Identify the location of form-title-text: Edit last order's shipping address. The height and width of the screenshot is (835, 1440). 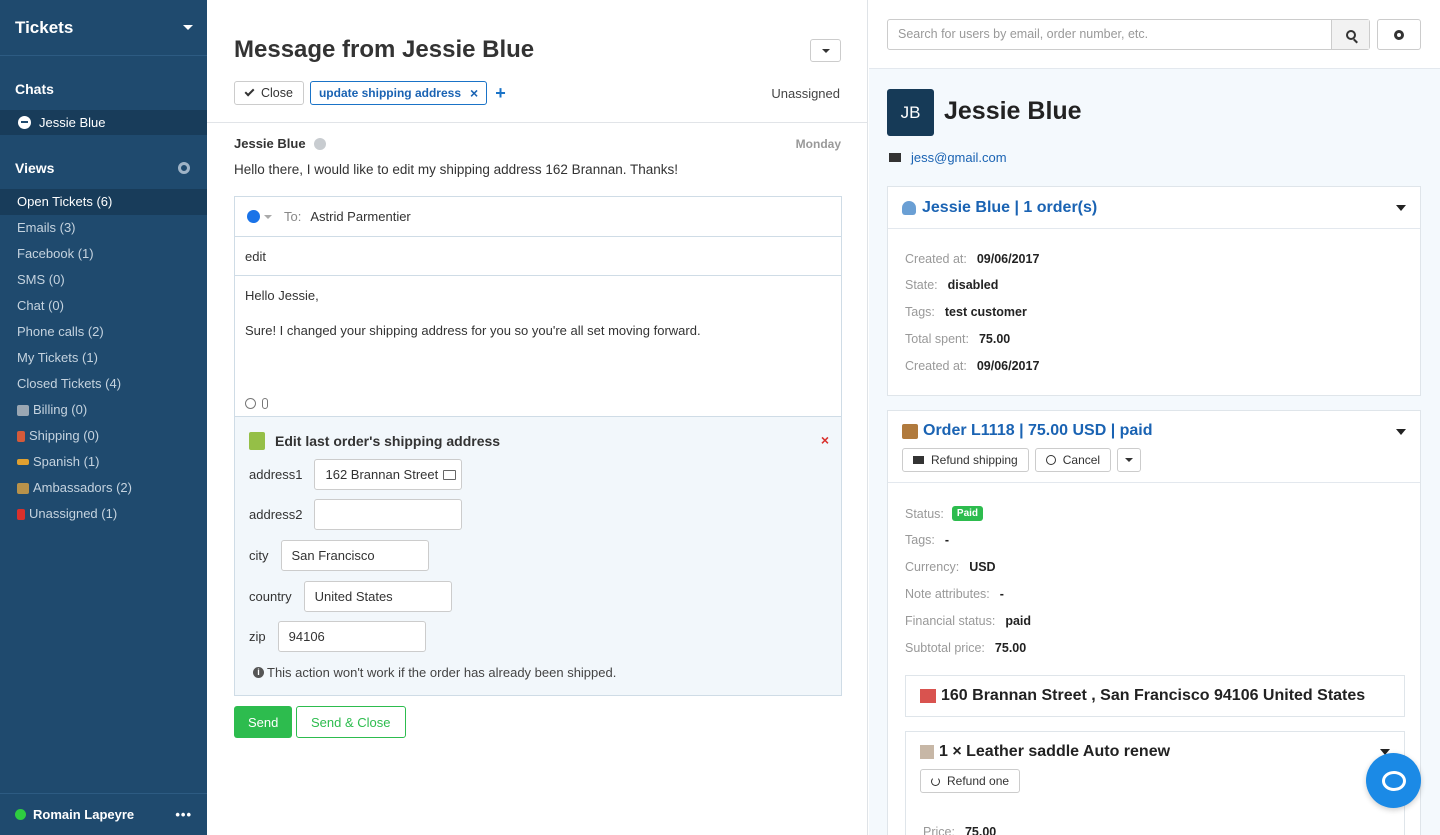
(388, 441).